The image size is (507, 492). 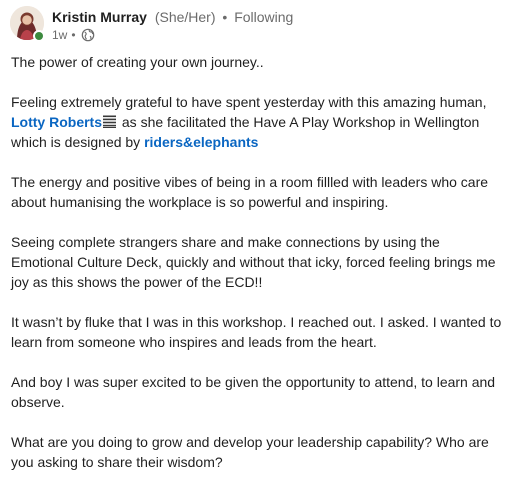 What do you see at coordinates (263, 17) in the screenshot?
I see `follow-status: Following` at bounding box center [263, 17].